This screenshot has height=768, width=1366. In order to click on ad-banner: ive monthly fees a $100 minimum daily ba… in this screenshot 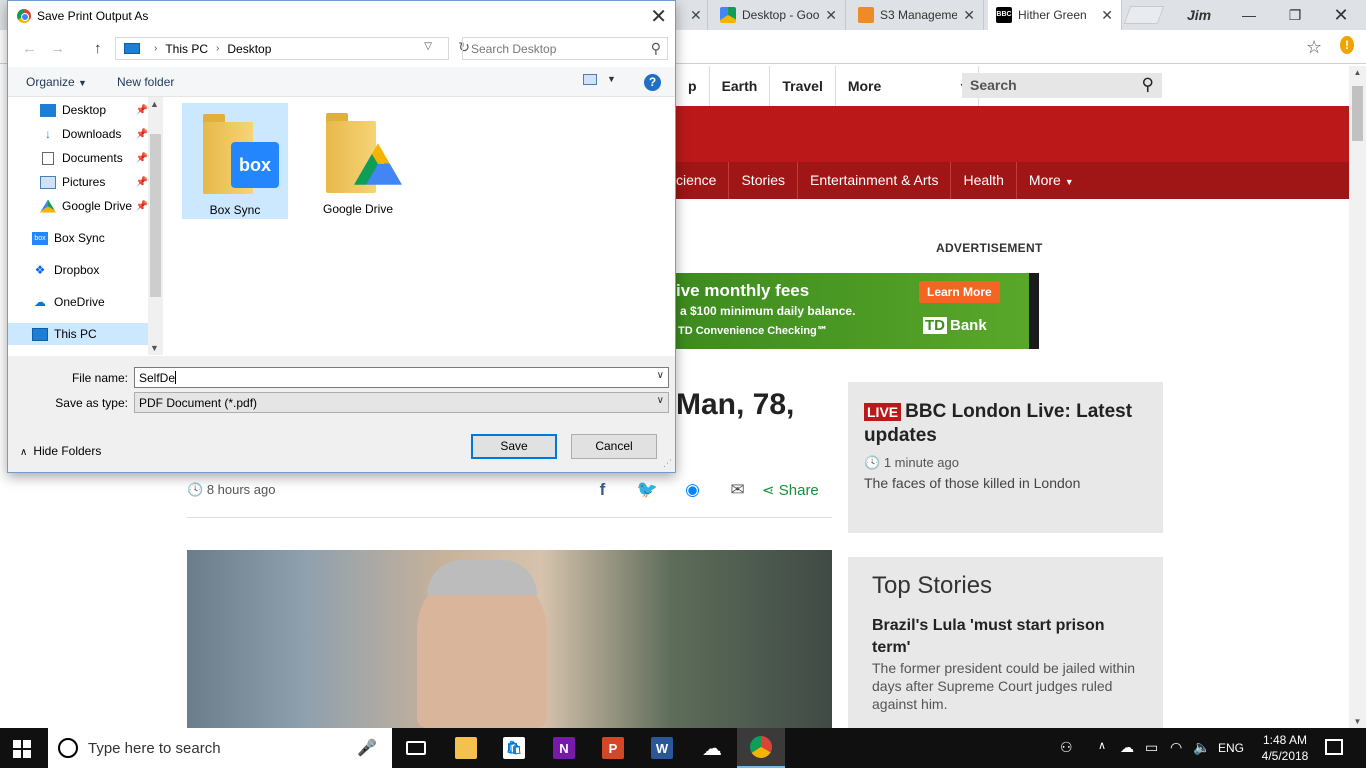, I will do `click(857, 311)`.